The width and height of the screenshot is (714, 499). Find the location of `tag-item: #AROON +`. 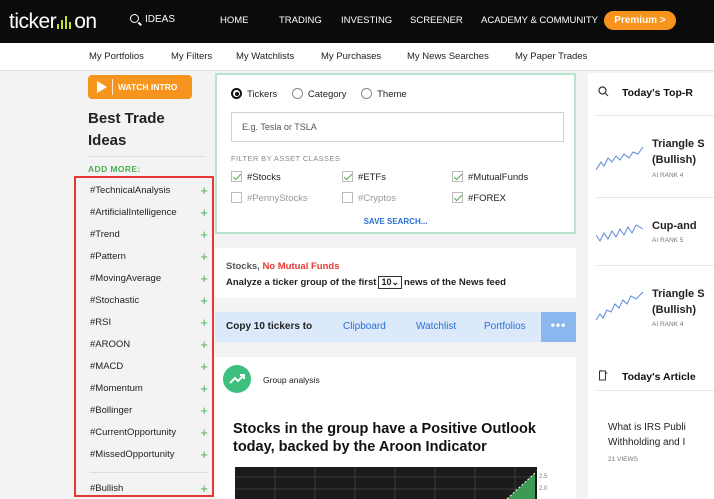

tag-item: #AROON + is located at coordinates (151, 347).